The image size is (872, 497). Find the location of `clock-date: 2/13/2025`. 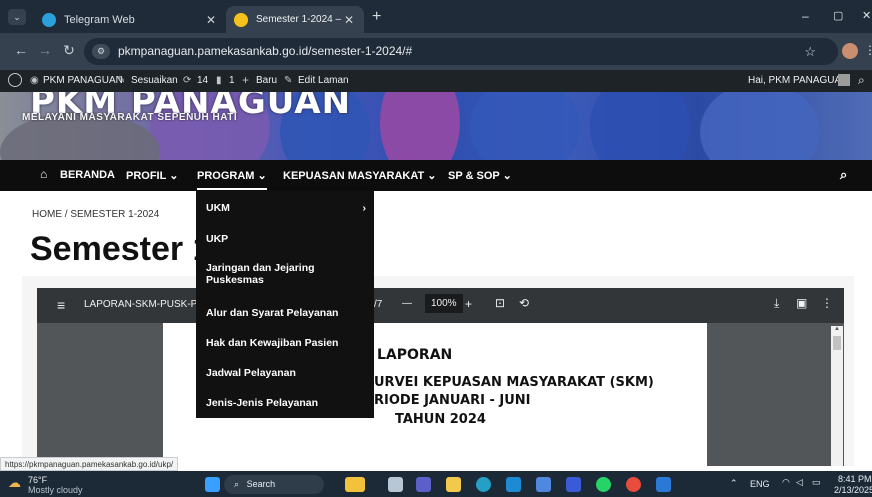

clock-date: 2/13/2025 is located at coordinates (853, 490).